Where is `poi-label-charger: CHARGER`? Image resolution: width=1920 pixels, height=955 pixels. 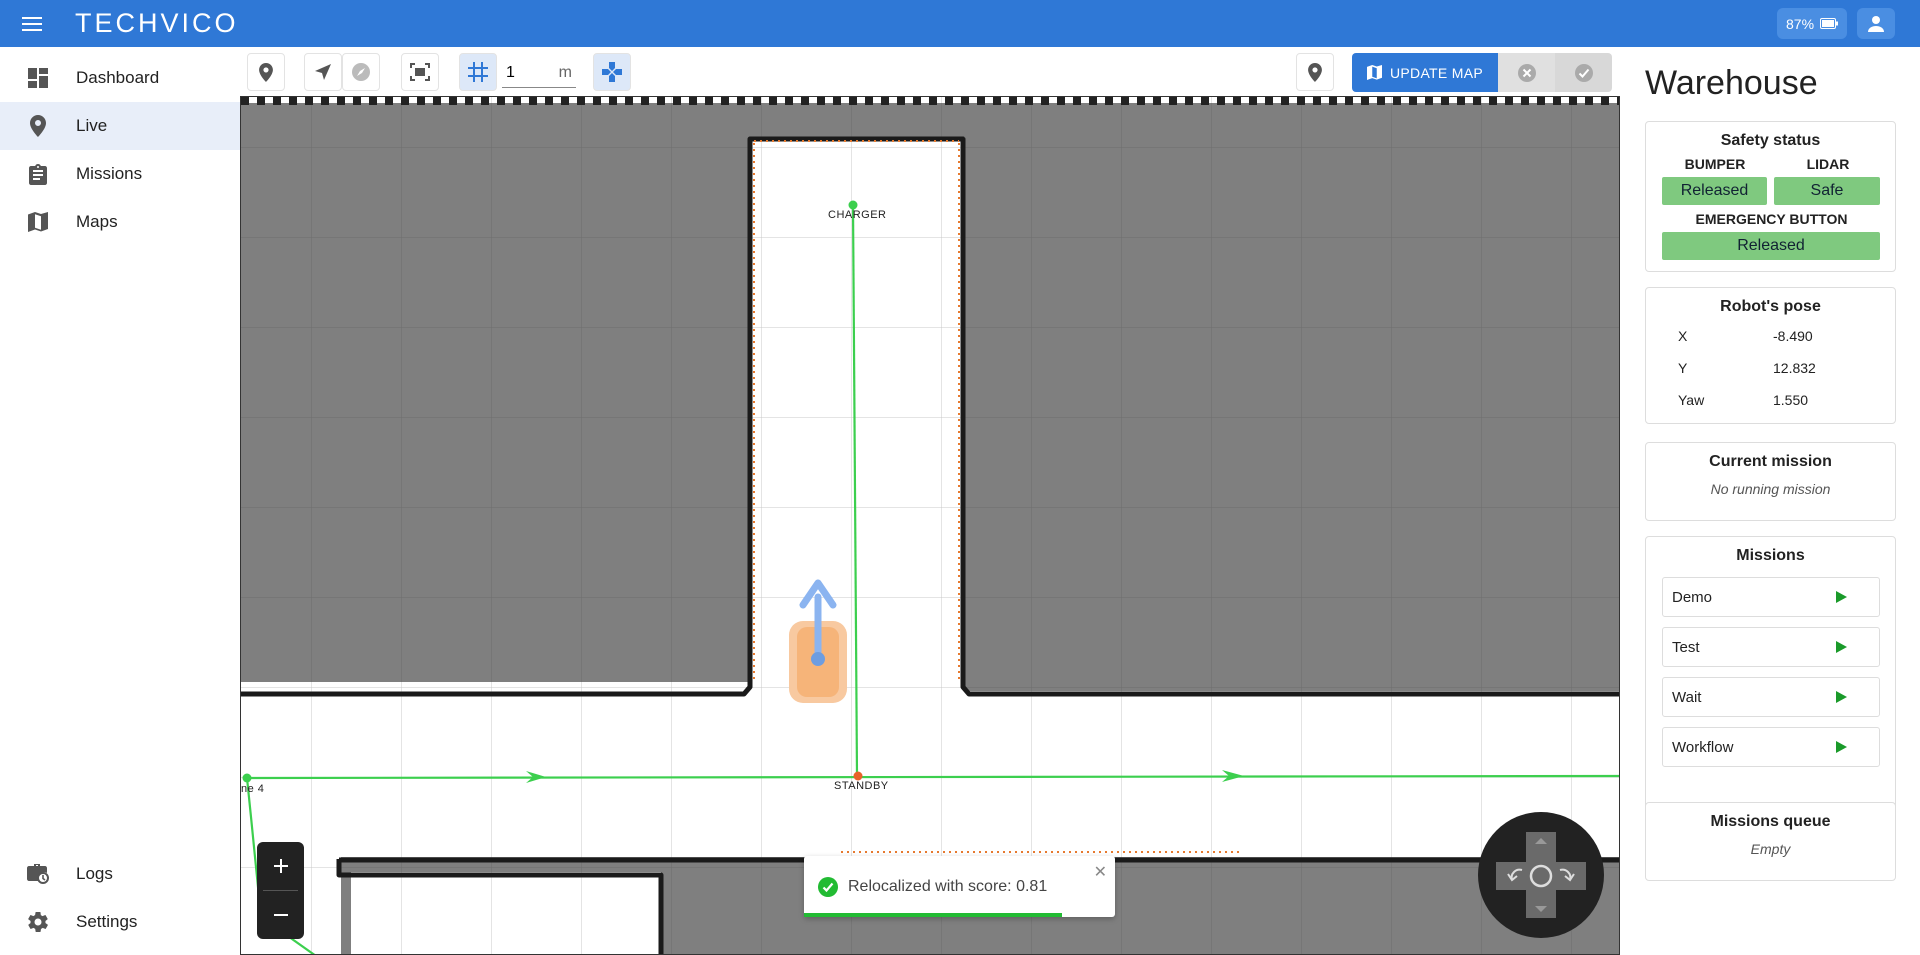
poi-label-charger: CHARGER is located at coordinates (857, 215).